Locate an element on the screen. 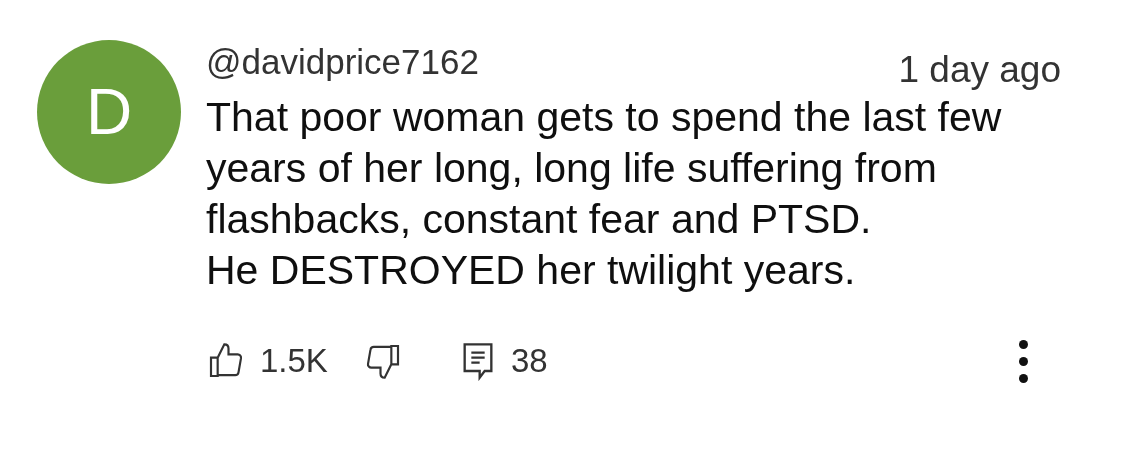 The height and width of the screenshot is (468, 1125). reply-button: 38 is located at coordinates (504, 361).